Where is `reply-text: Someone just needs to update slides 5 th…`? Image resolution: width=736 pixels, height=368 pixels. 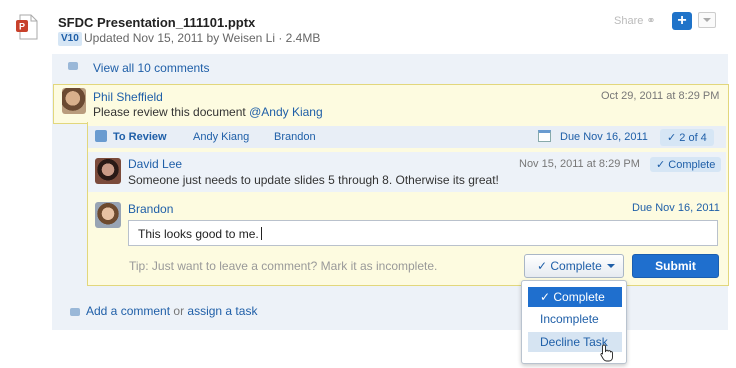
reply-text: Someone just needs to update slides 5 th… is located at coordinates (313, 180).